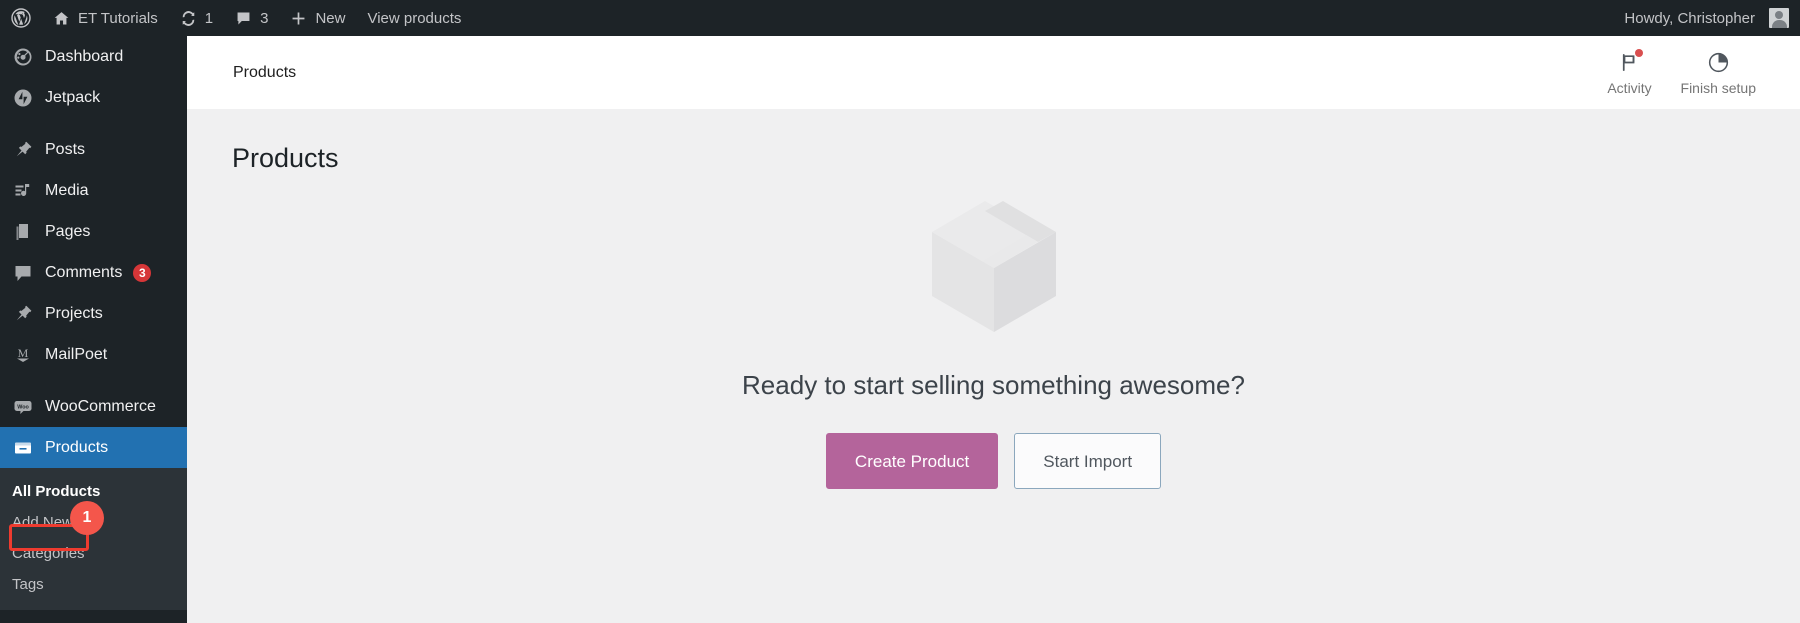  What do you see at coordinates (22, 56) in the screenshot?
I see `dashboard-icon` at bounding box center [22, 56].